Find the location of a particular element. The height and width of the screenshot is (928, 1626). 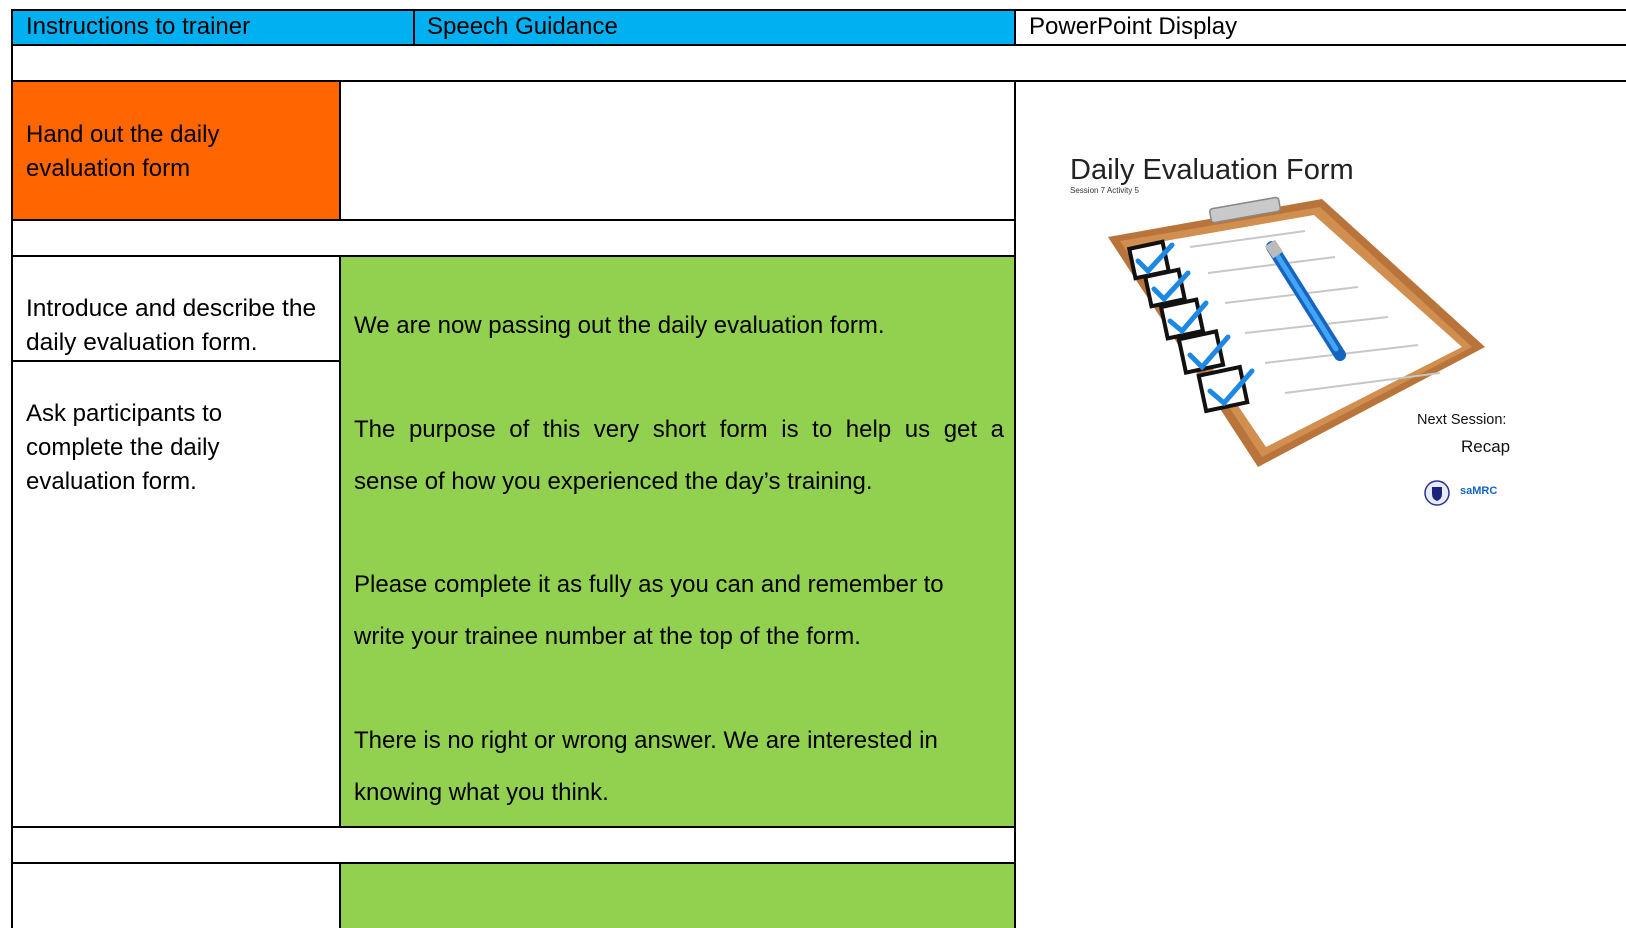

handout-instruction: Hand out the daily evaluation form is located at coordinates (123, 151).